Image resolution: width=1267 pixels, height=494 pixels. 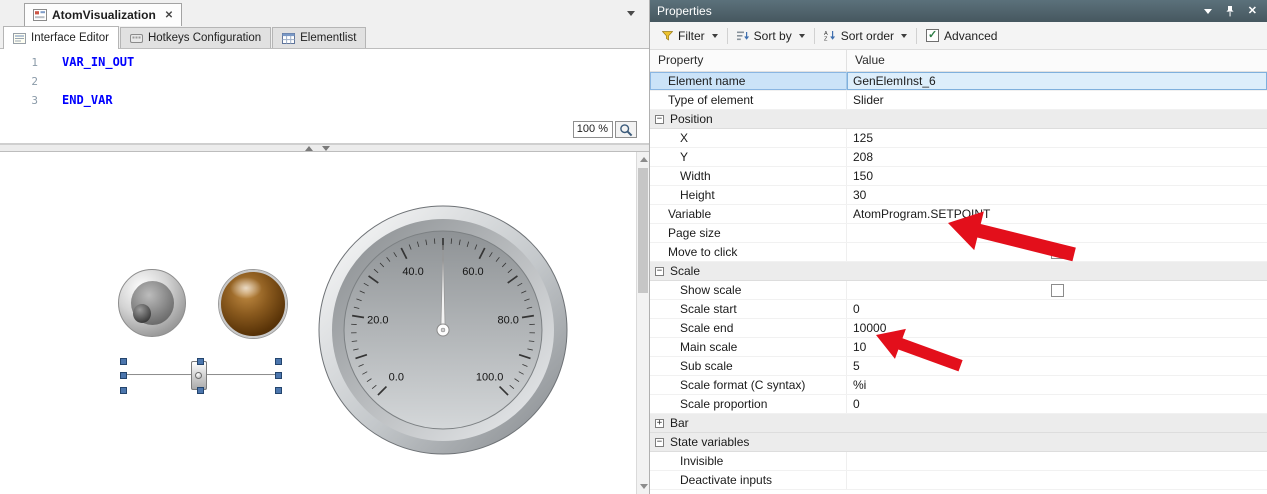 What do you see at coordinates (659, 423) in the screenshot?
I see `expand-icon: +` at bounding box center [659, 423].